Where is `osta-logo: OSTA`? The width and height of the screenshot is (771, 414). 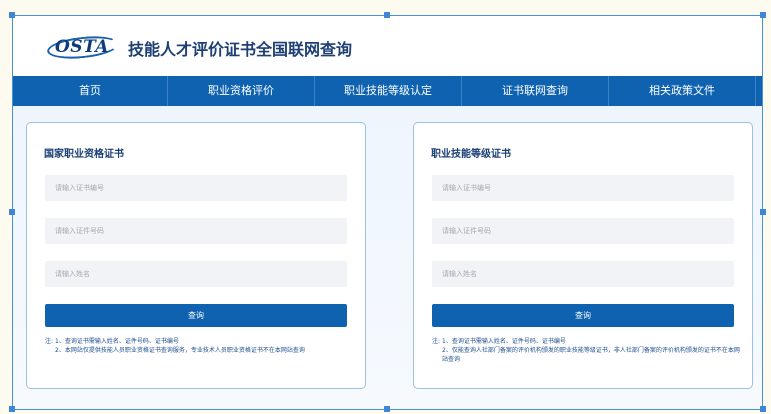 osta-logo: OSTA is located at coordinates (82, 47).